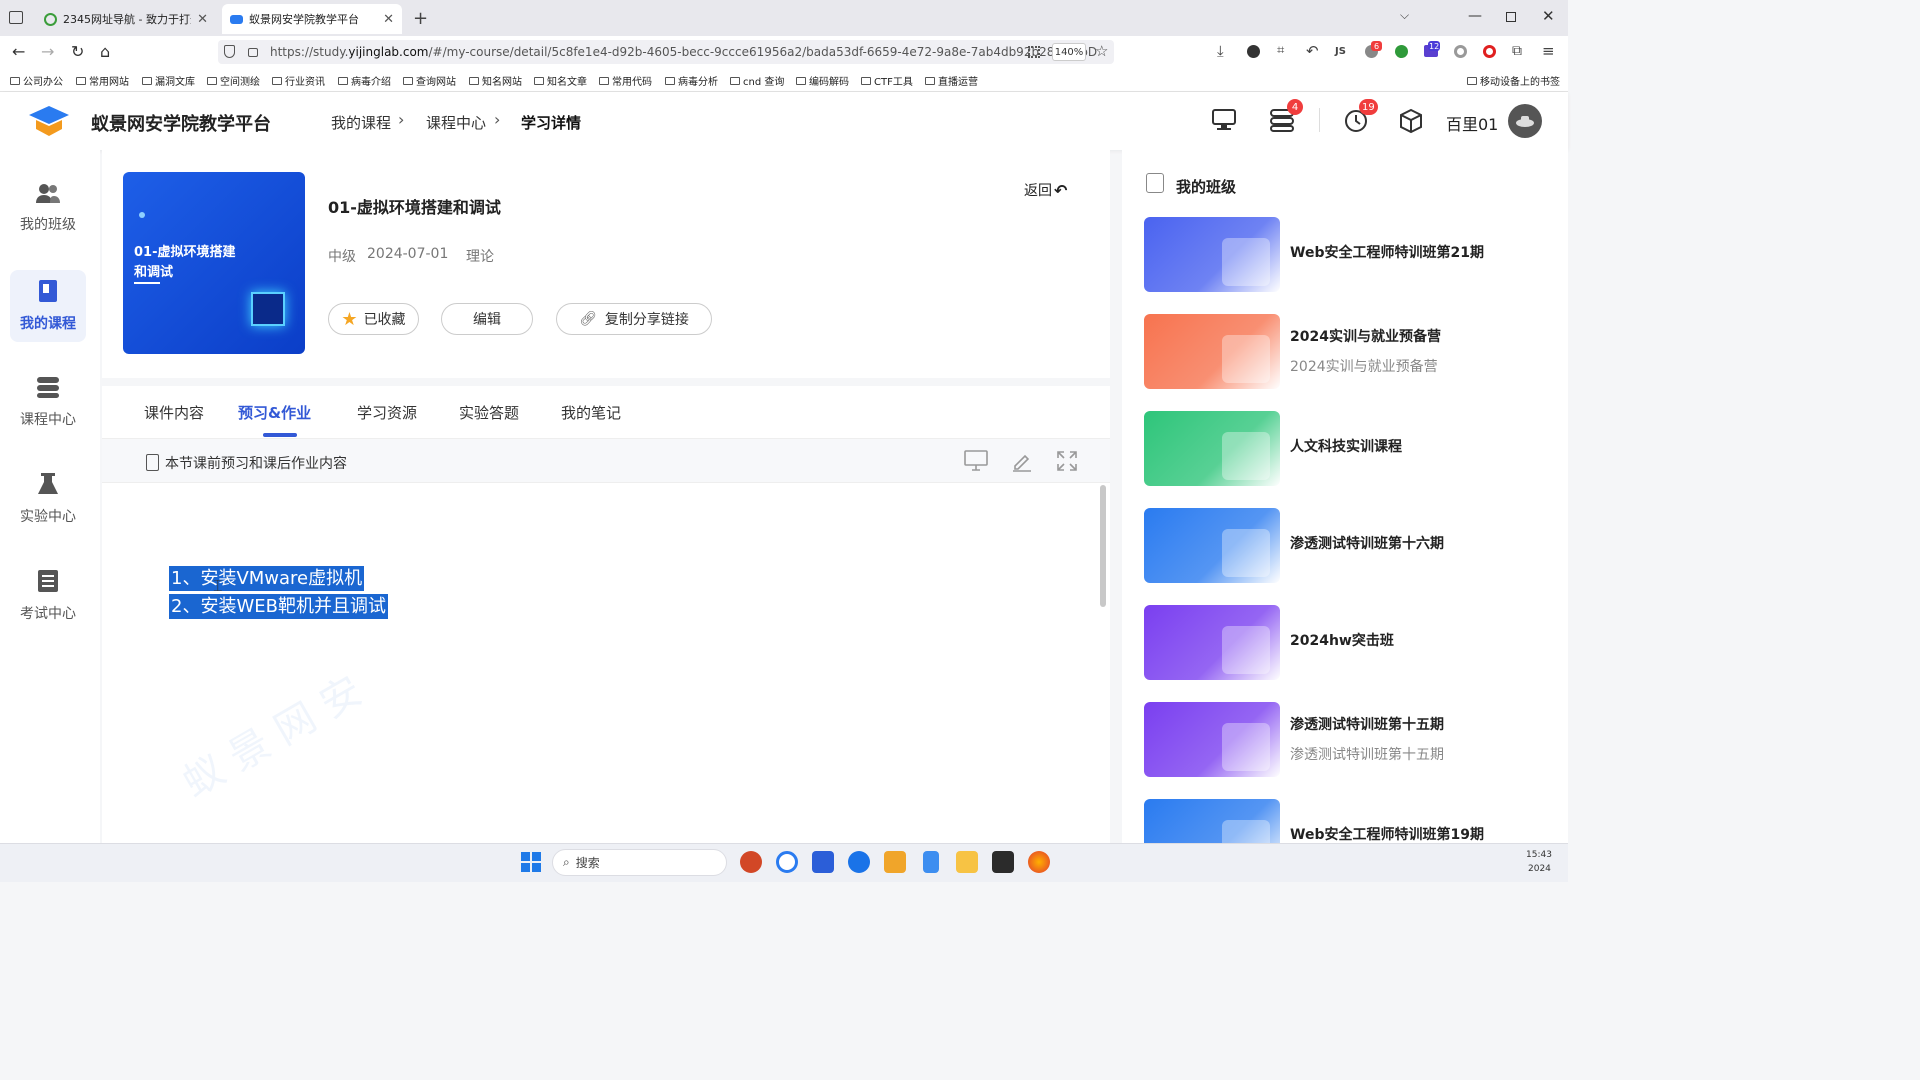  What do you see at coordinates (931, 862) in the screenshot?
I see `notepad-icon` at bounding box center [931, 862].